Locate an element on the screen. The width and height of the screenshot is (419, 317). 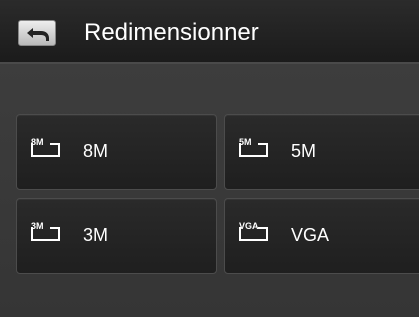
resolution-8m-icon: 8M is located at coordinates (47, 151).